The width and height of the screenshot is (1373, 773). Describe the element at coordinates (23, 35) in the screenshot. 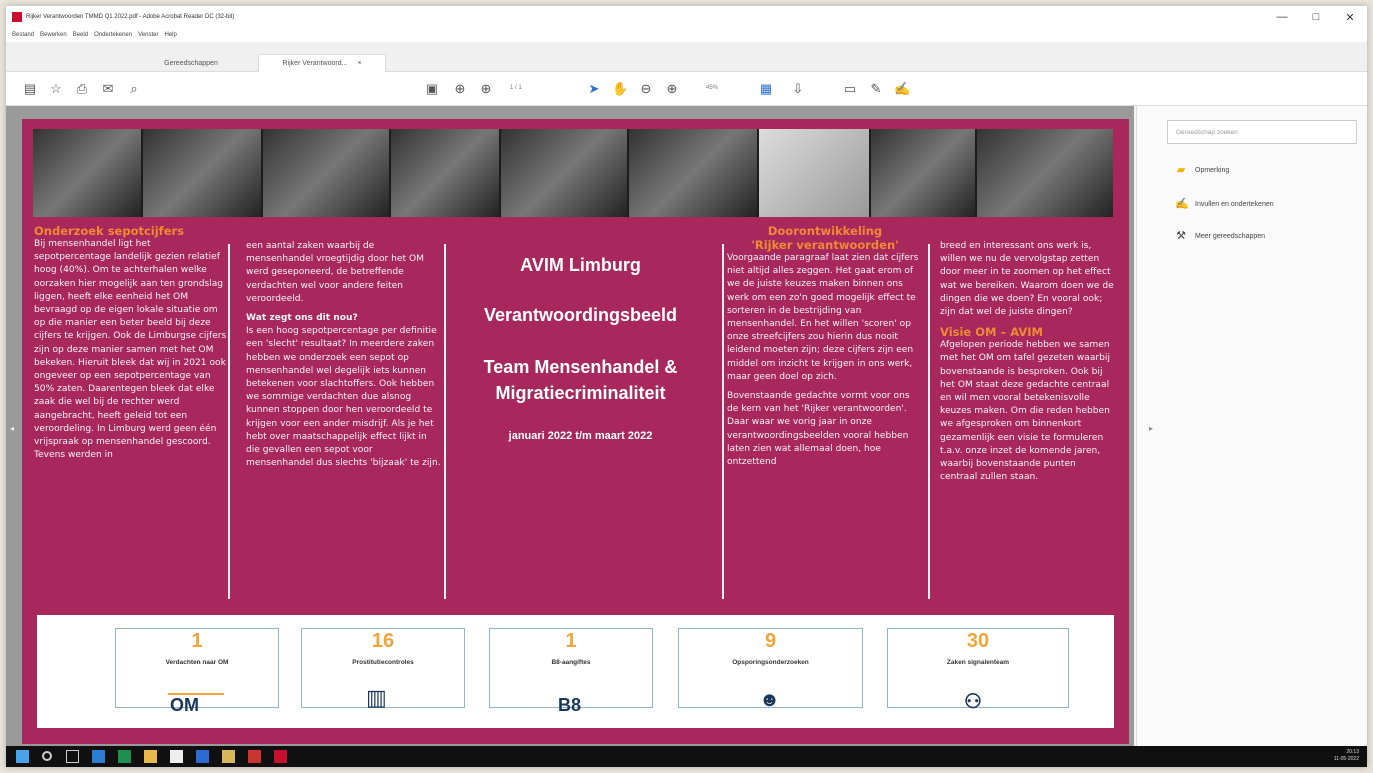

I see `menu-bestand: Bestand` at that location.